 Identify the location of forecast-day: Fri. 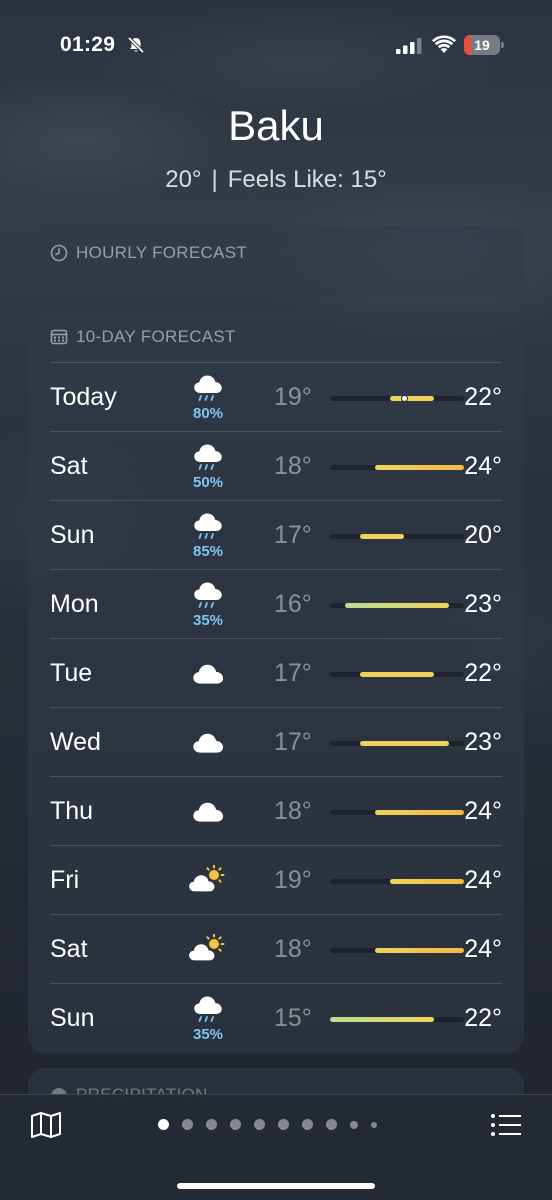
(65, 880).